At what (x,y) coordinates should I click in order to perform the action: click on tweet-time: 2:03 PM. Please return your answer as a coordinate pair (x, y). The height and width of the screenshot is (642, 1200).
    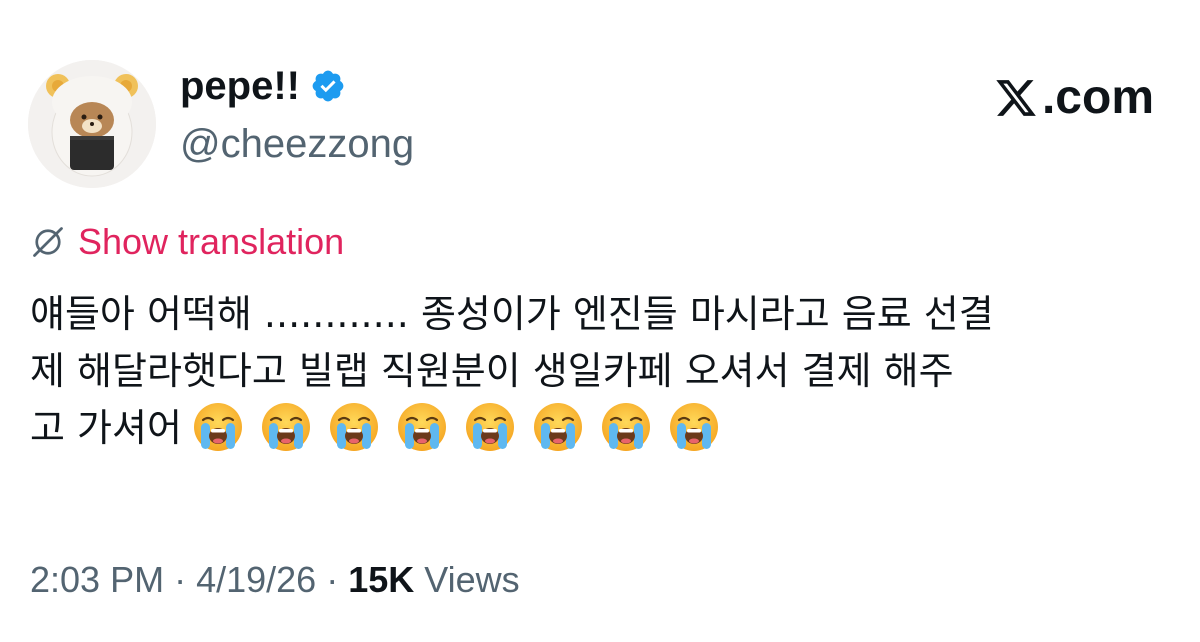
    Looking at the image, I should click on (97, 580).